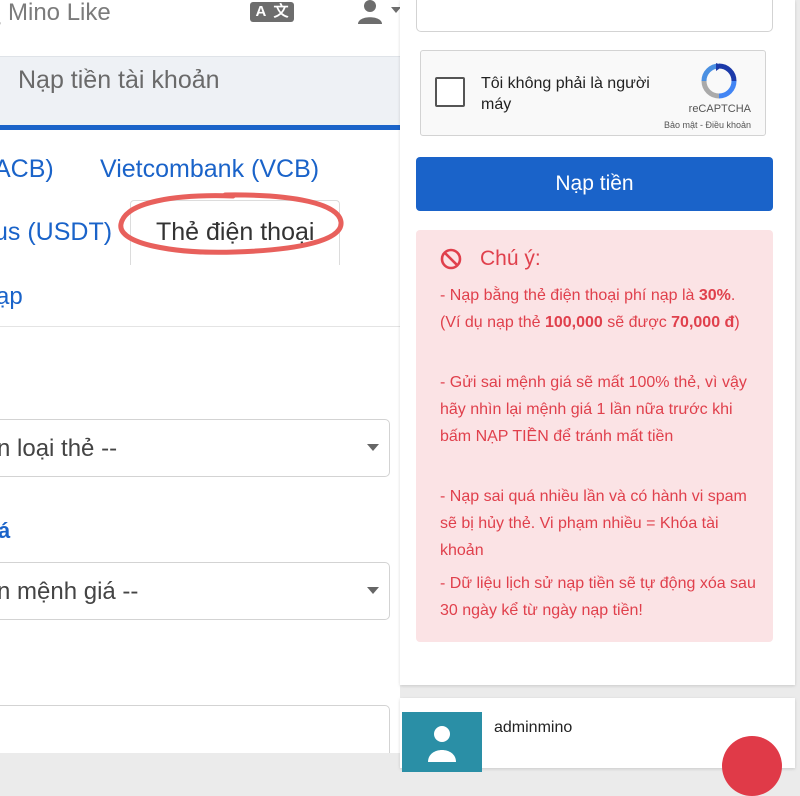  I want to click on recaptcha-brand: reCAPTCHA, so click(719, 109).